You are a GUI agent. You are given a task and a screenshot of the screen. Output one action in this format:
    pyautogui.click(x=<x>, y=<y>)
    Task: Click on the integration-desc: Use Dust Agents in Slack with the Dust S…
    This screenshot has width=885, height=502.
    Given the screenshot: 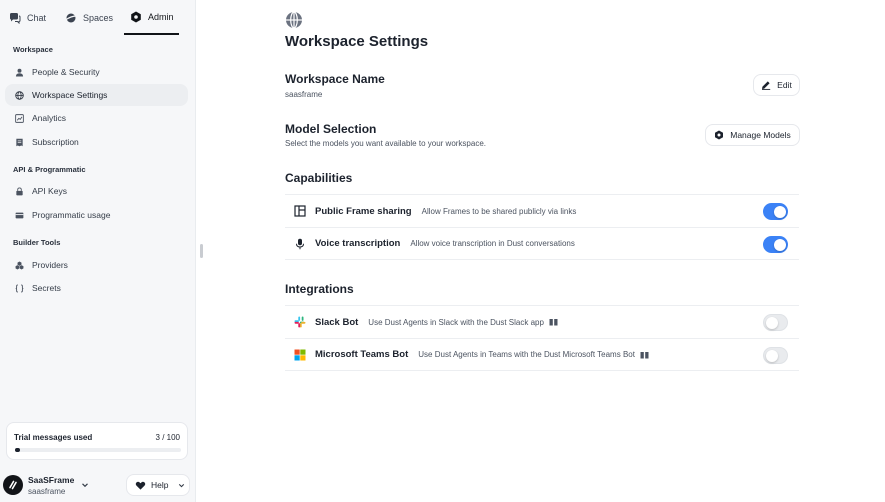 What is the action you would take?
    pyautogui.click(x=456, y=322)
    